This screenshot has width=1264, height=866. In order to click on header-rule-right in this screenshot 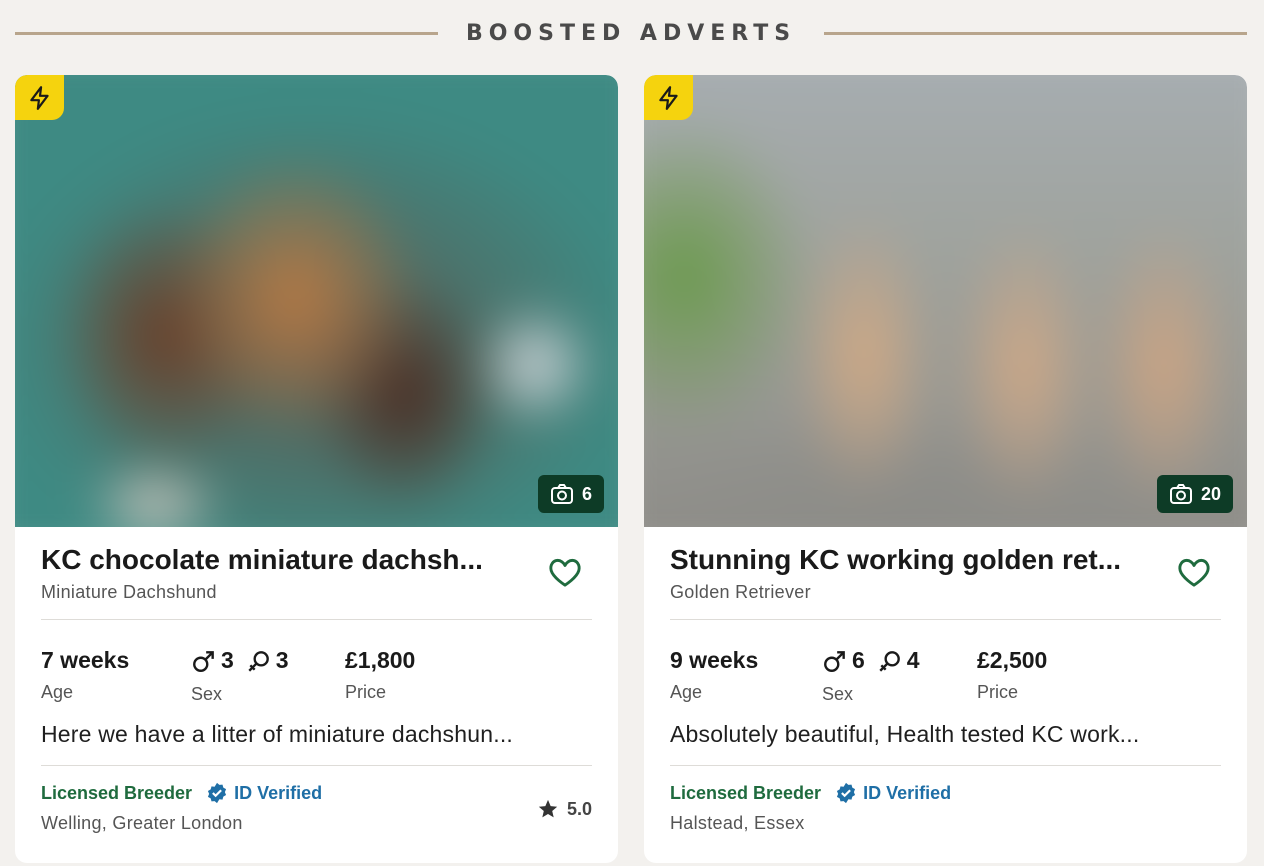, I will do `click(1035, 33)`.